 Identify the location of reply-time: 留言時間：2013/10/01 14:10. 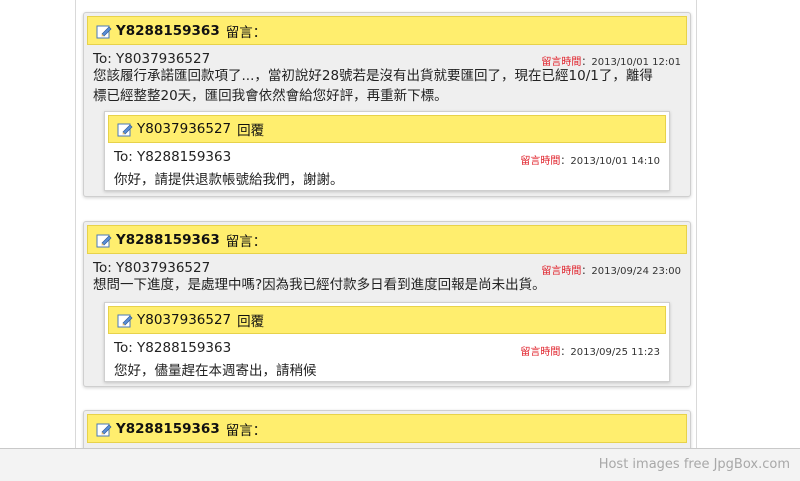
(590, 159).